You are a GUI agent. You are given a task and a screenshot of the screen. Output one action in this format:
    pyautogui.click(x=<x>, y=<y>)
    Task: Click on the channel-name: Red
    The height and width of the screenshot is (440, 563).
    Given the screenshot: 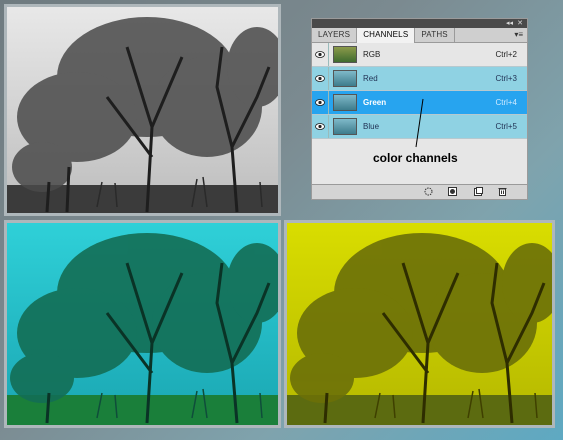 What is the action you would take?
    pyautogui.click(x=370, y=78)
    